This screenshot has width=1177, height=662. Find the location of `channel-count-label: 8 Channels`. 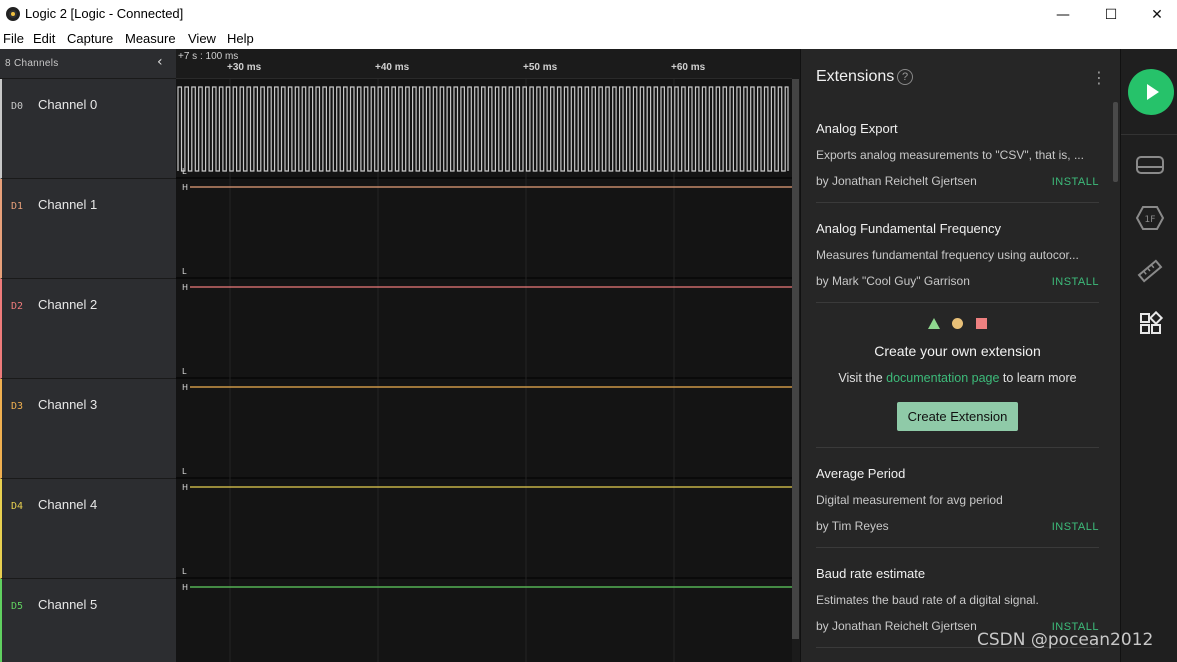

channel-count-label: 8 Channels is located at coordinates (32, 63).